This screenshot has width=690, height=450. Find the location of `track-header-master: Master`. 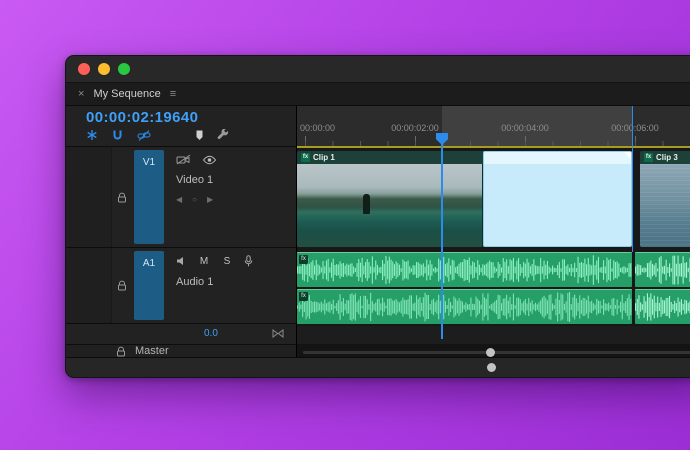

track-header-master: Master is located at coordinates (181, 350).